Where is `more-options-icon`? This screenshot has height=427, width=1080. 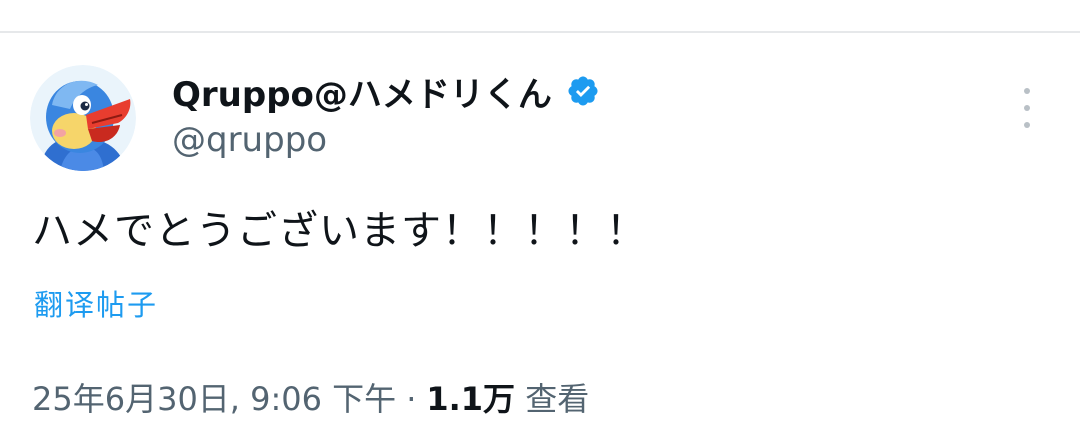
more-options-icon is located at coordinates (1027, 108).